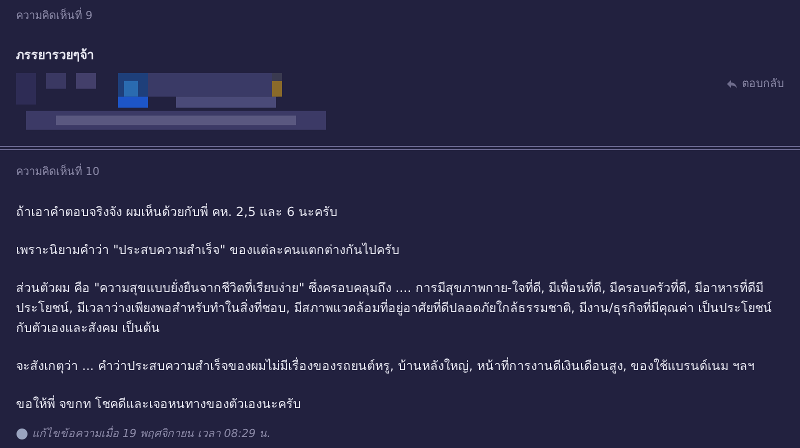  I want to click on comment-number: ความคิดเห็นที่ 10, so click(58, 171).